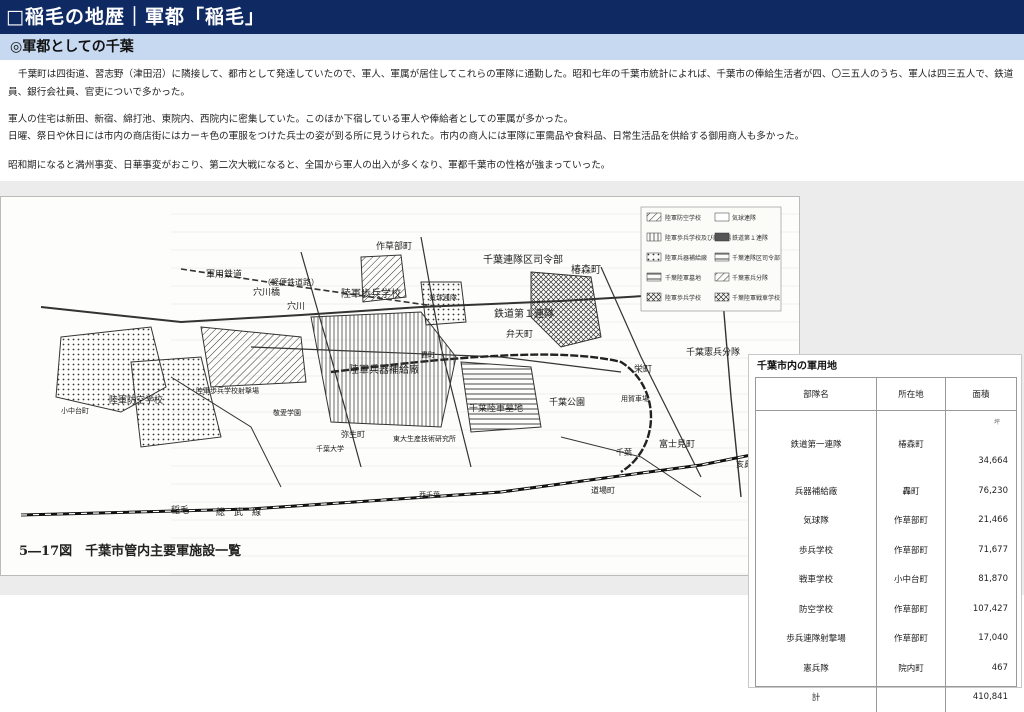 The image size is (1024, 712). I want to click on table-row: 兵器補給廠 轟町 76,230, so click(886, 491).